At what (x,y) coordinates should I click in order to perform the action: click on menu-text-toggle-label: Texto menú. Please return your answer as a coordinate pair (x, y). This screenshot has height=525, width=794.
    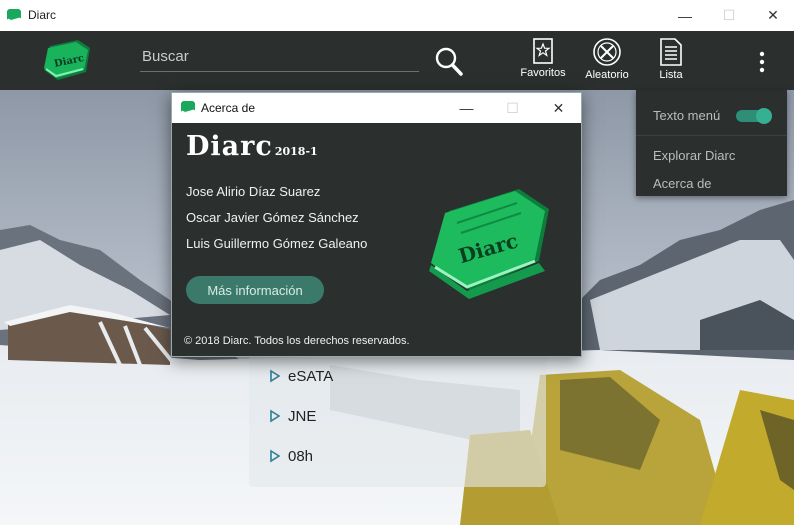
    Looking at the image, I should click on (687, 115).